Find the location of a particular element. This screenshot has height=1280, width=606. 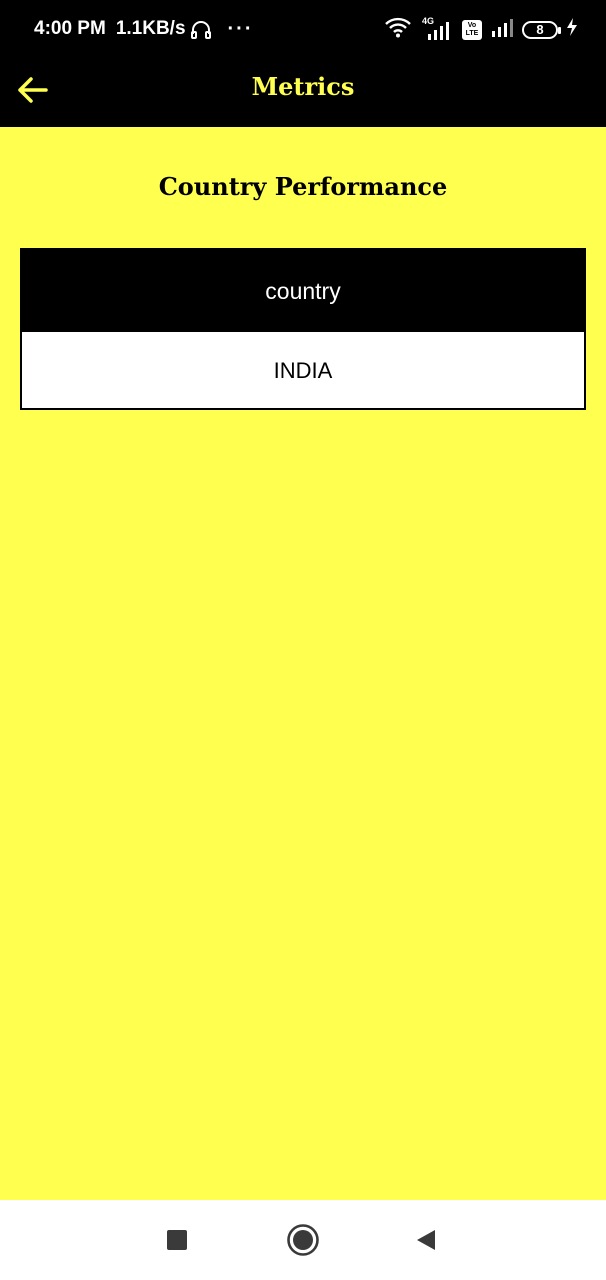

page-title: Metrics is located at coordinates (303, 86).